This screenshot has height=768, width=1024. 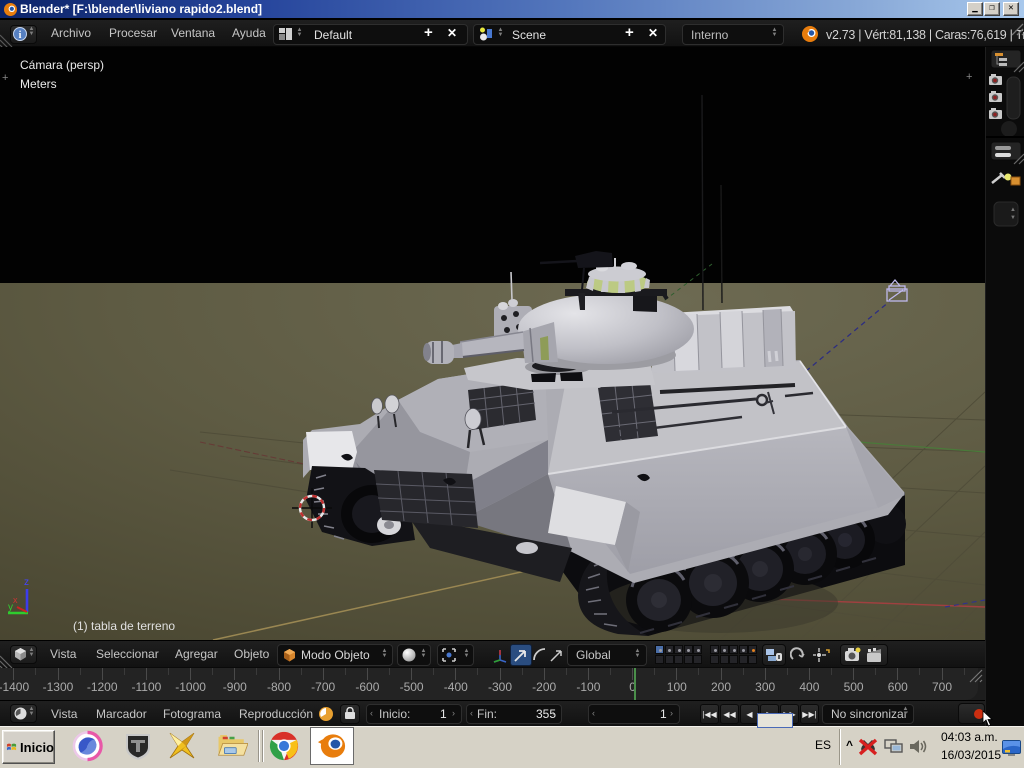 I want to click on svg-text: Cámara (persp), so click(x=62, y=65).